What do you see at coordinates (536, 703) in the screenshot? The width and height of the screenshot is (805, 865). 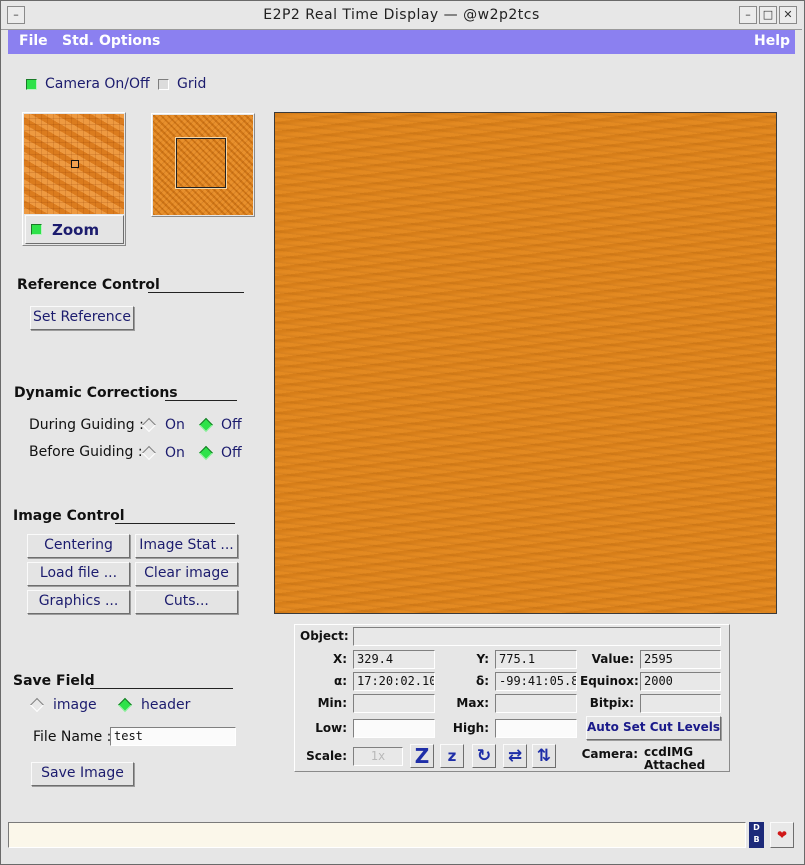 I see `max-field` at bounding box center [536, 703].